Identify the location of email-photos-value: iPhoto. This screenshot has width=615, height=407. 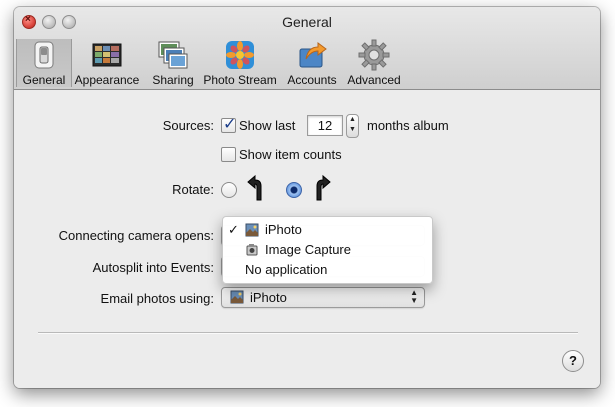
(268, 297).